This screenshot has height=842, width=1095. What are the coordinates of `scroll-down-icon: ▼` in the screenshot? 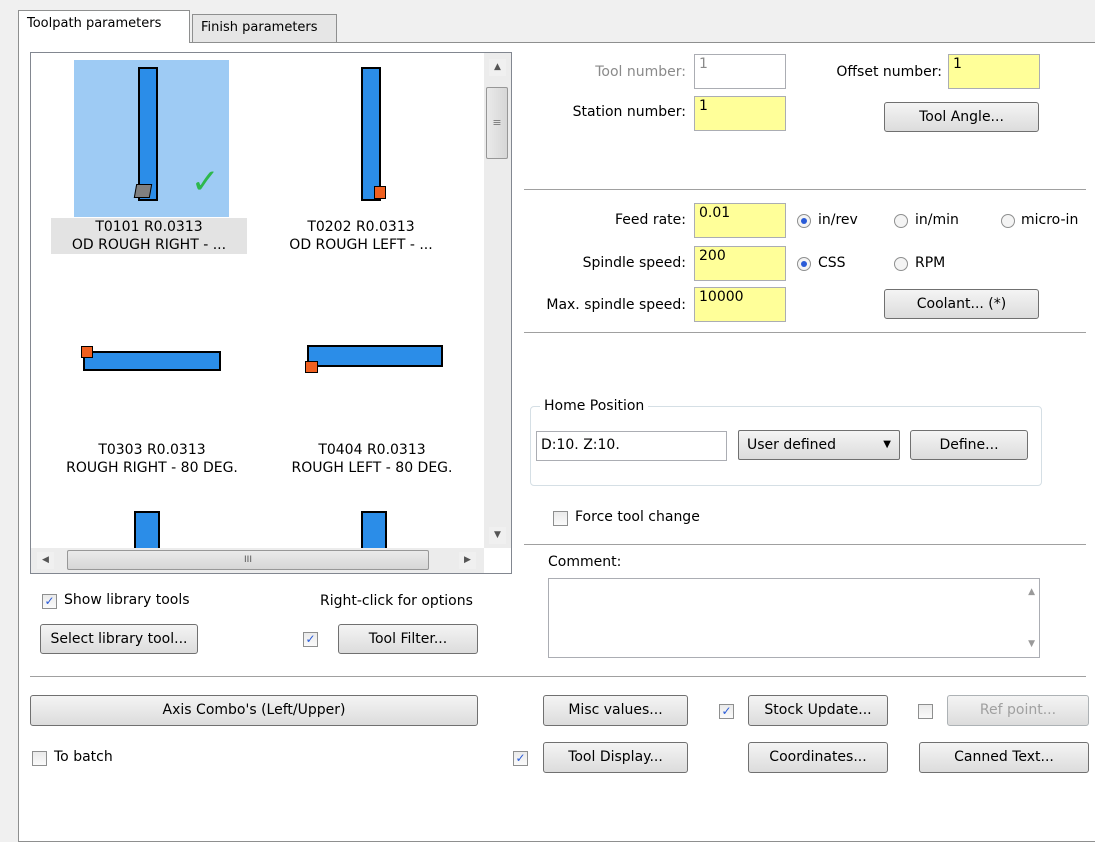 It's located at (497, 535).